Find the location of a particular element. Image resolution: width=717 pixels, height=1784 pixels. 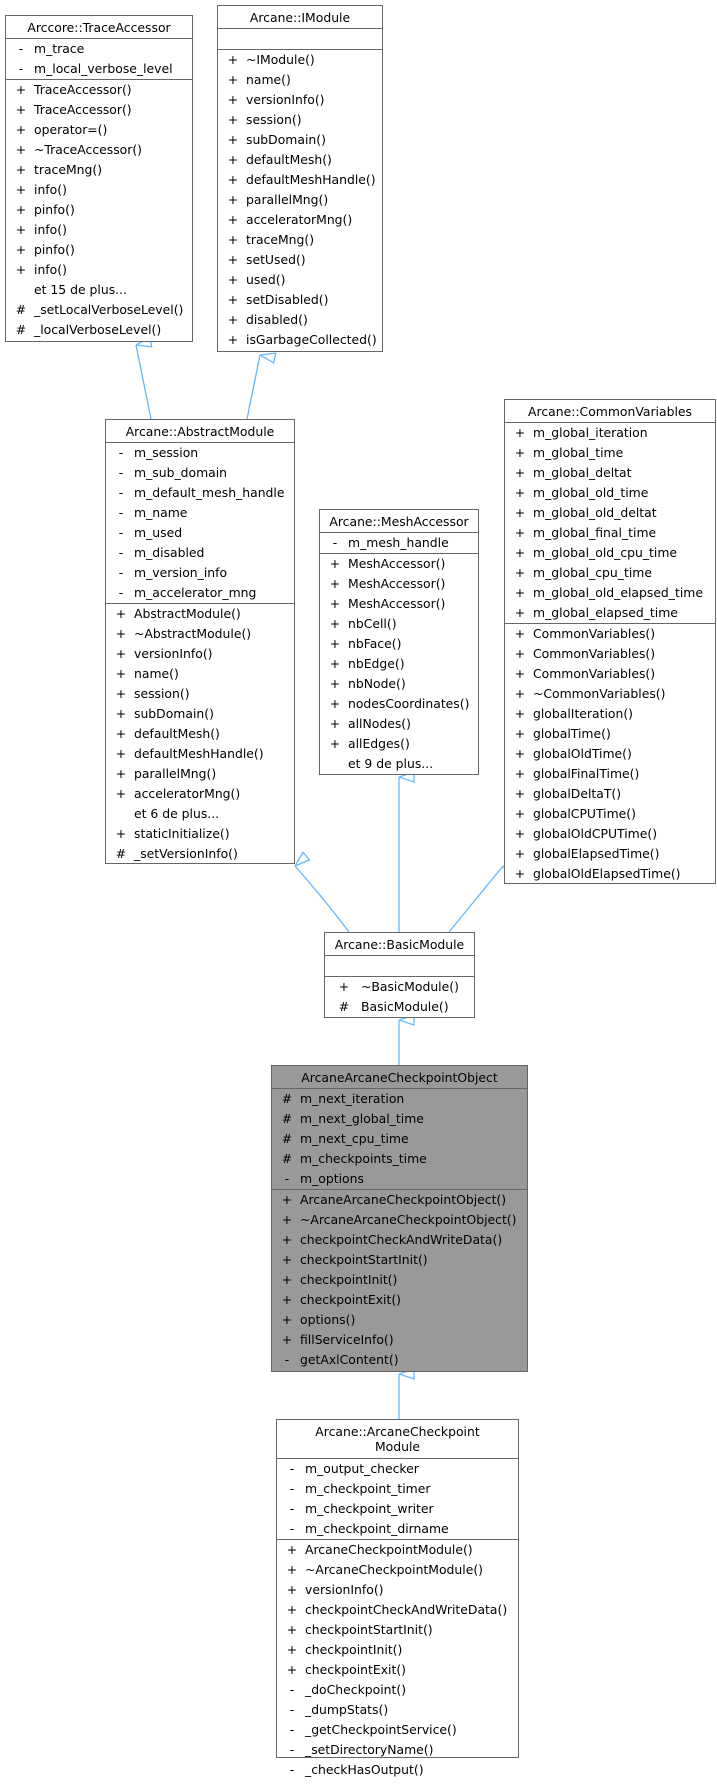

method-row: + disabled() is located at coordinates (300, 320).